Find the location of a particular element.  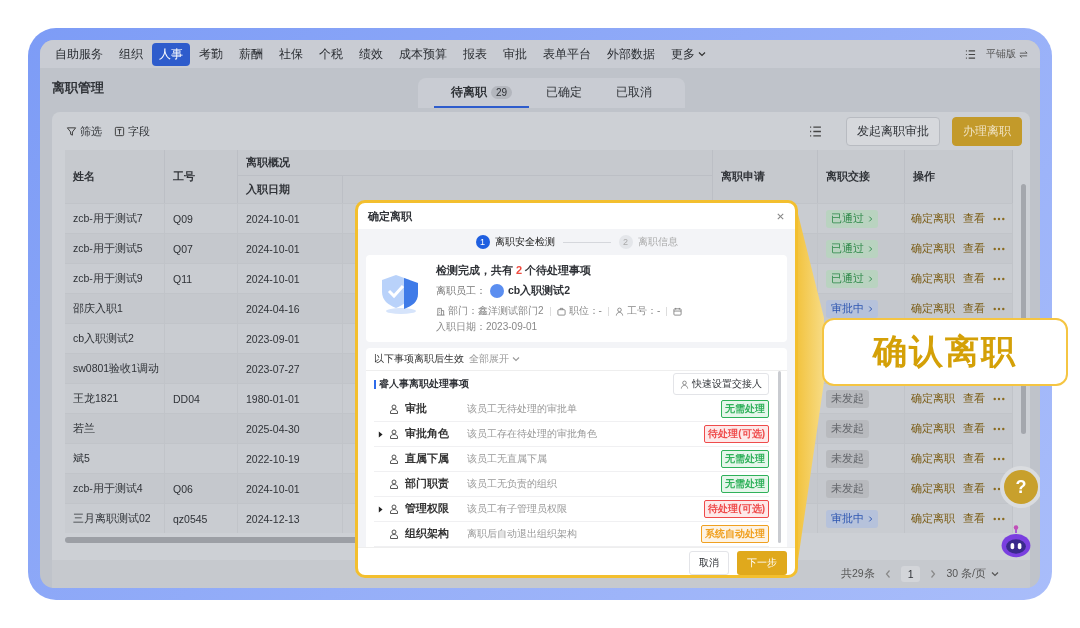

employee-detail: 职位：- is located at coordinates (585, 311).